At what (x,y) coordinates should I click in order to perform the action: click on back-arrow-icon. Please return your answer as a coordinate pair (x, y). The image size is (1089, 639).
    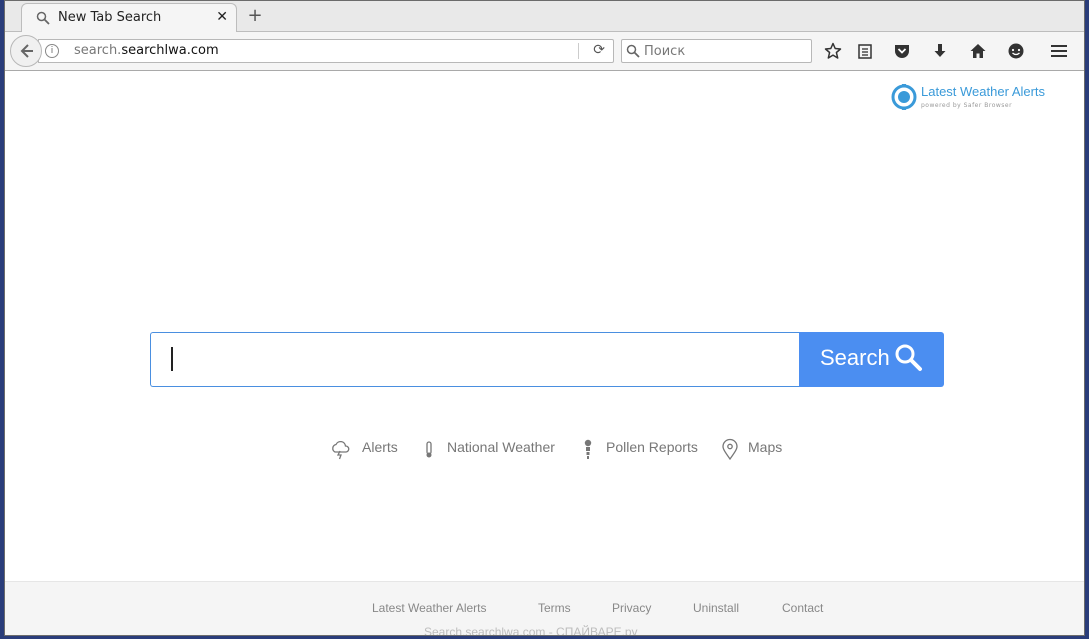
    Looking at the image, I should click on (26, 51).